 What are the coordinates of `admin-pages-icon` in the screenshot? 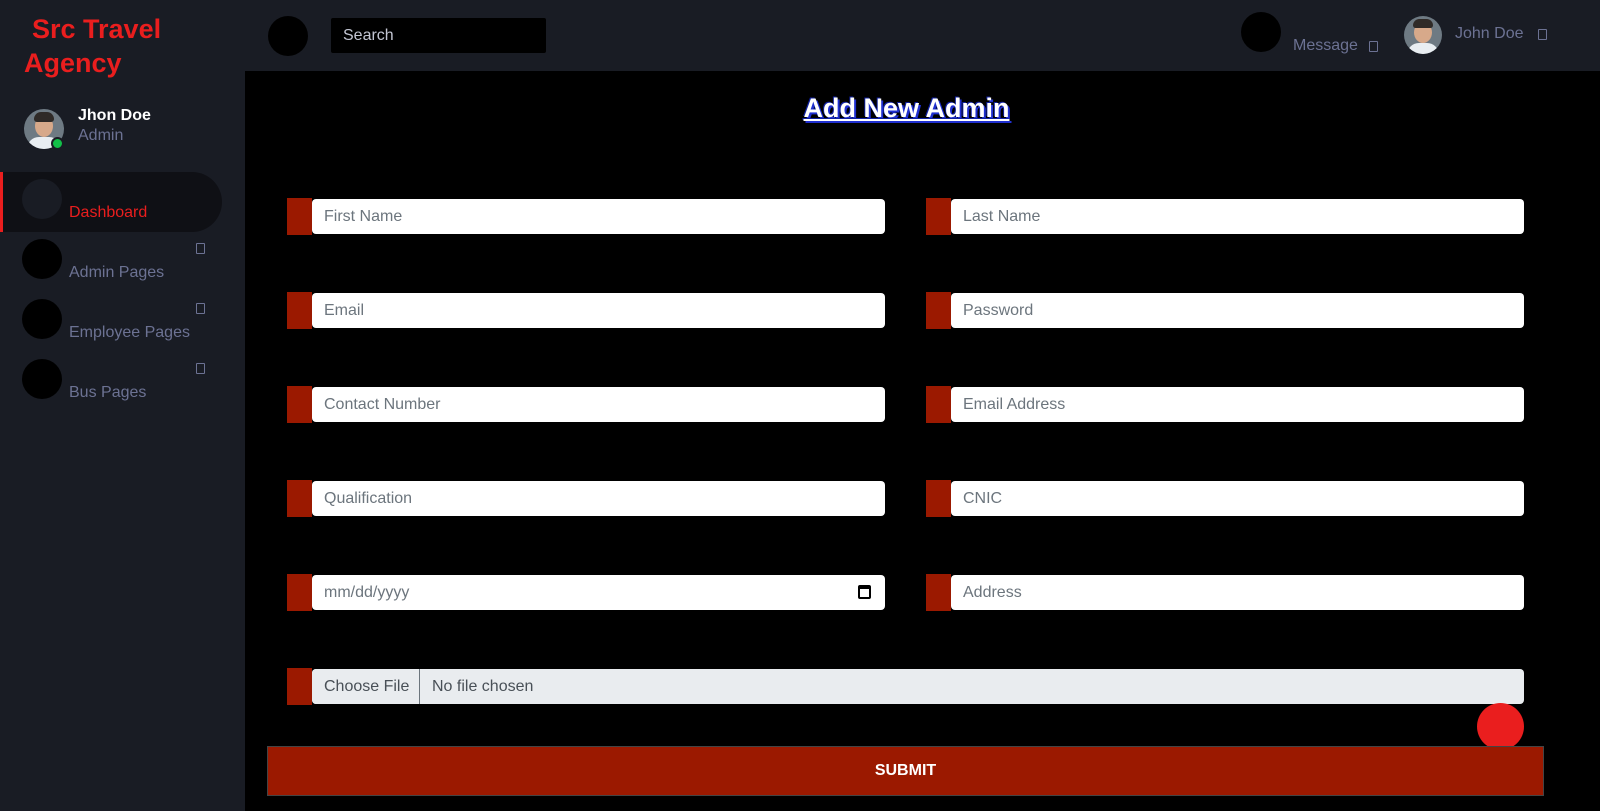 It's located at (42, 259).